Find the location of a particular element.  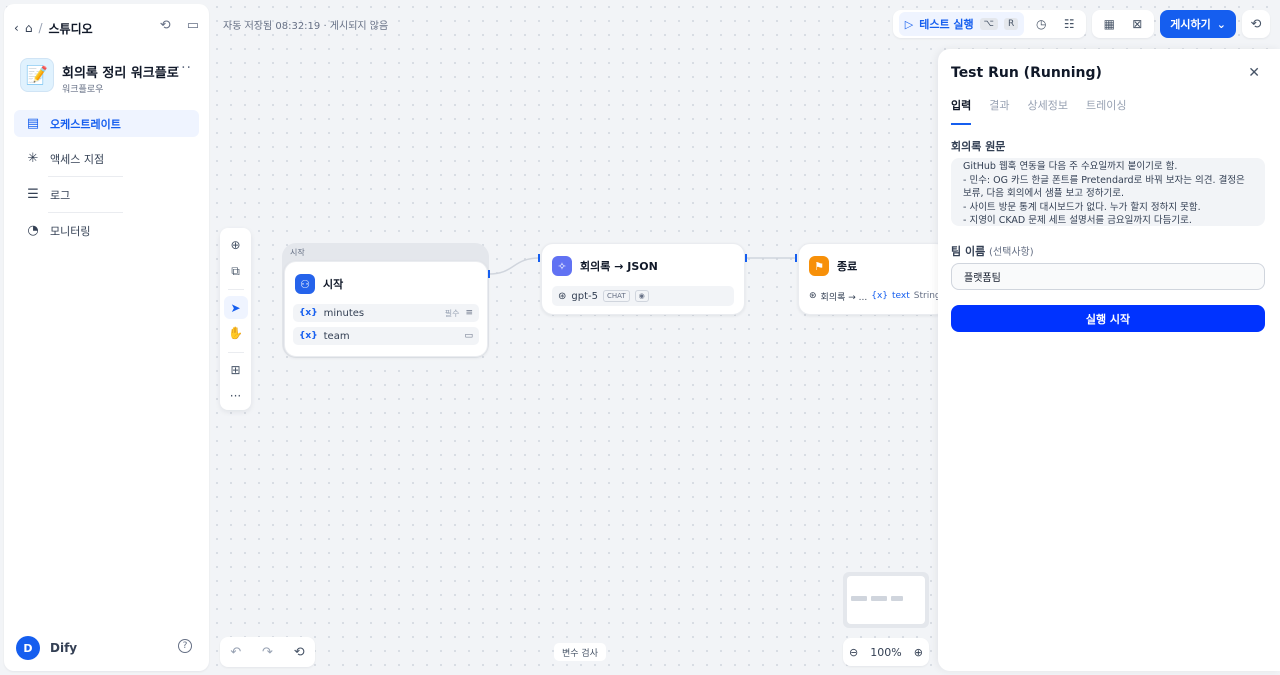

text-input-type-icon: ▭ is located at coordinates (468, 336).